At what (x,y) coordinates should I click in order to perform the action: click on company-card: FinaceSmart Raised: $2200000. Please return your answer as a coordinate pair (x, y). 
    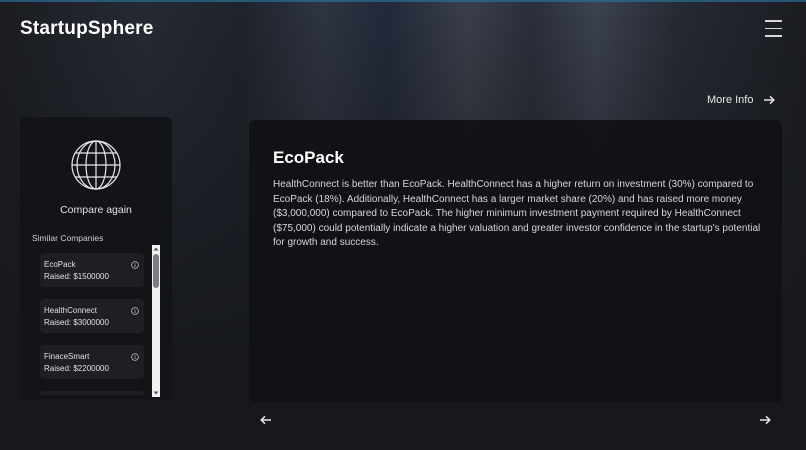
    Looking at the image, I should click on (92, 362).